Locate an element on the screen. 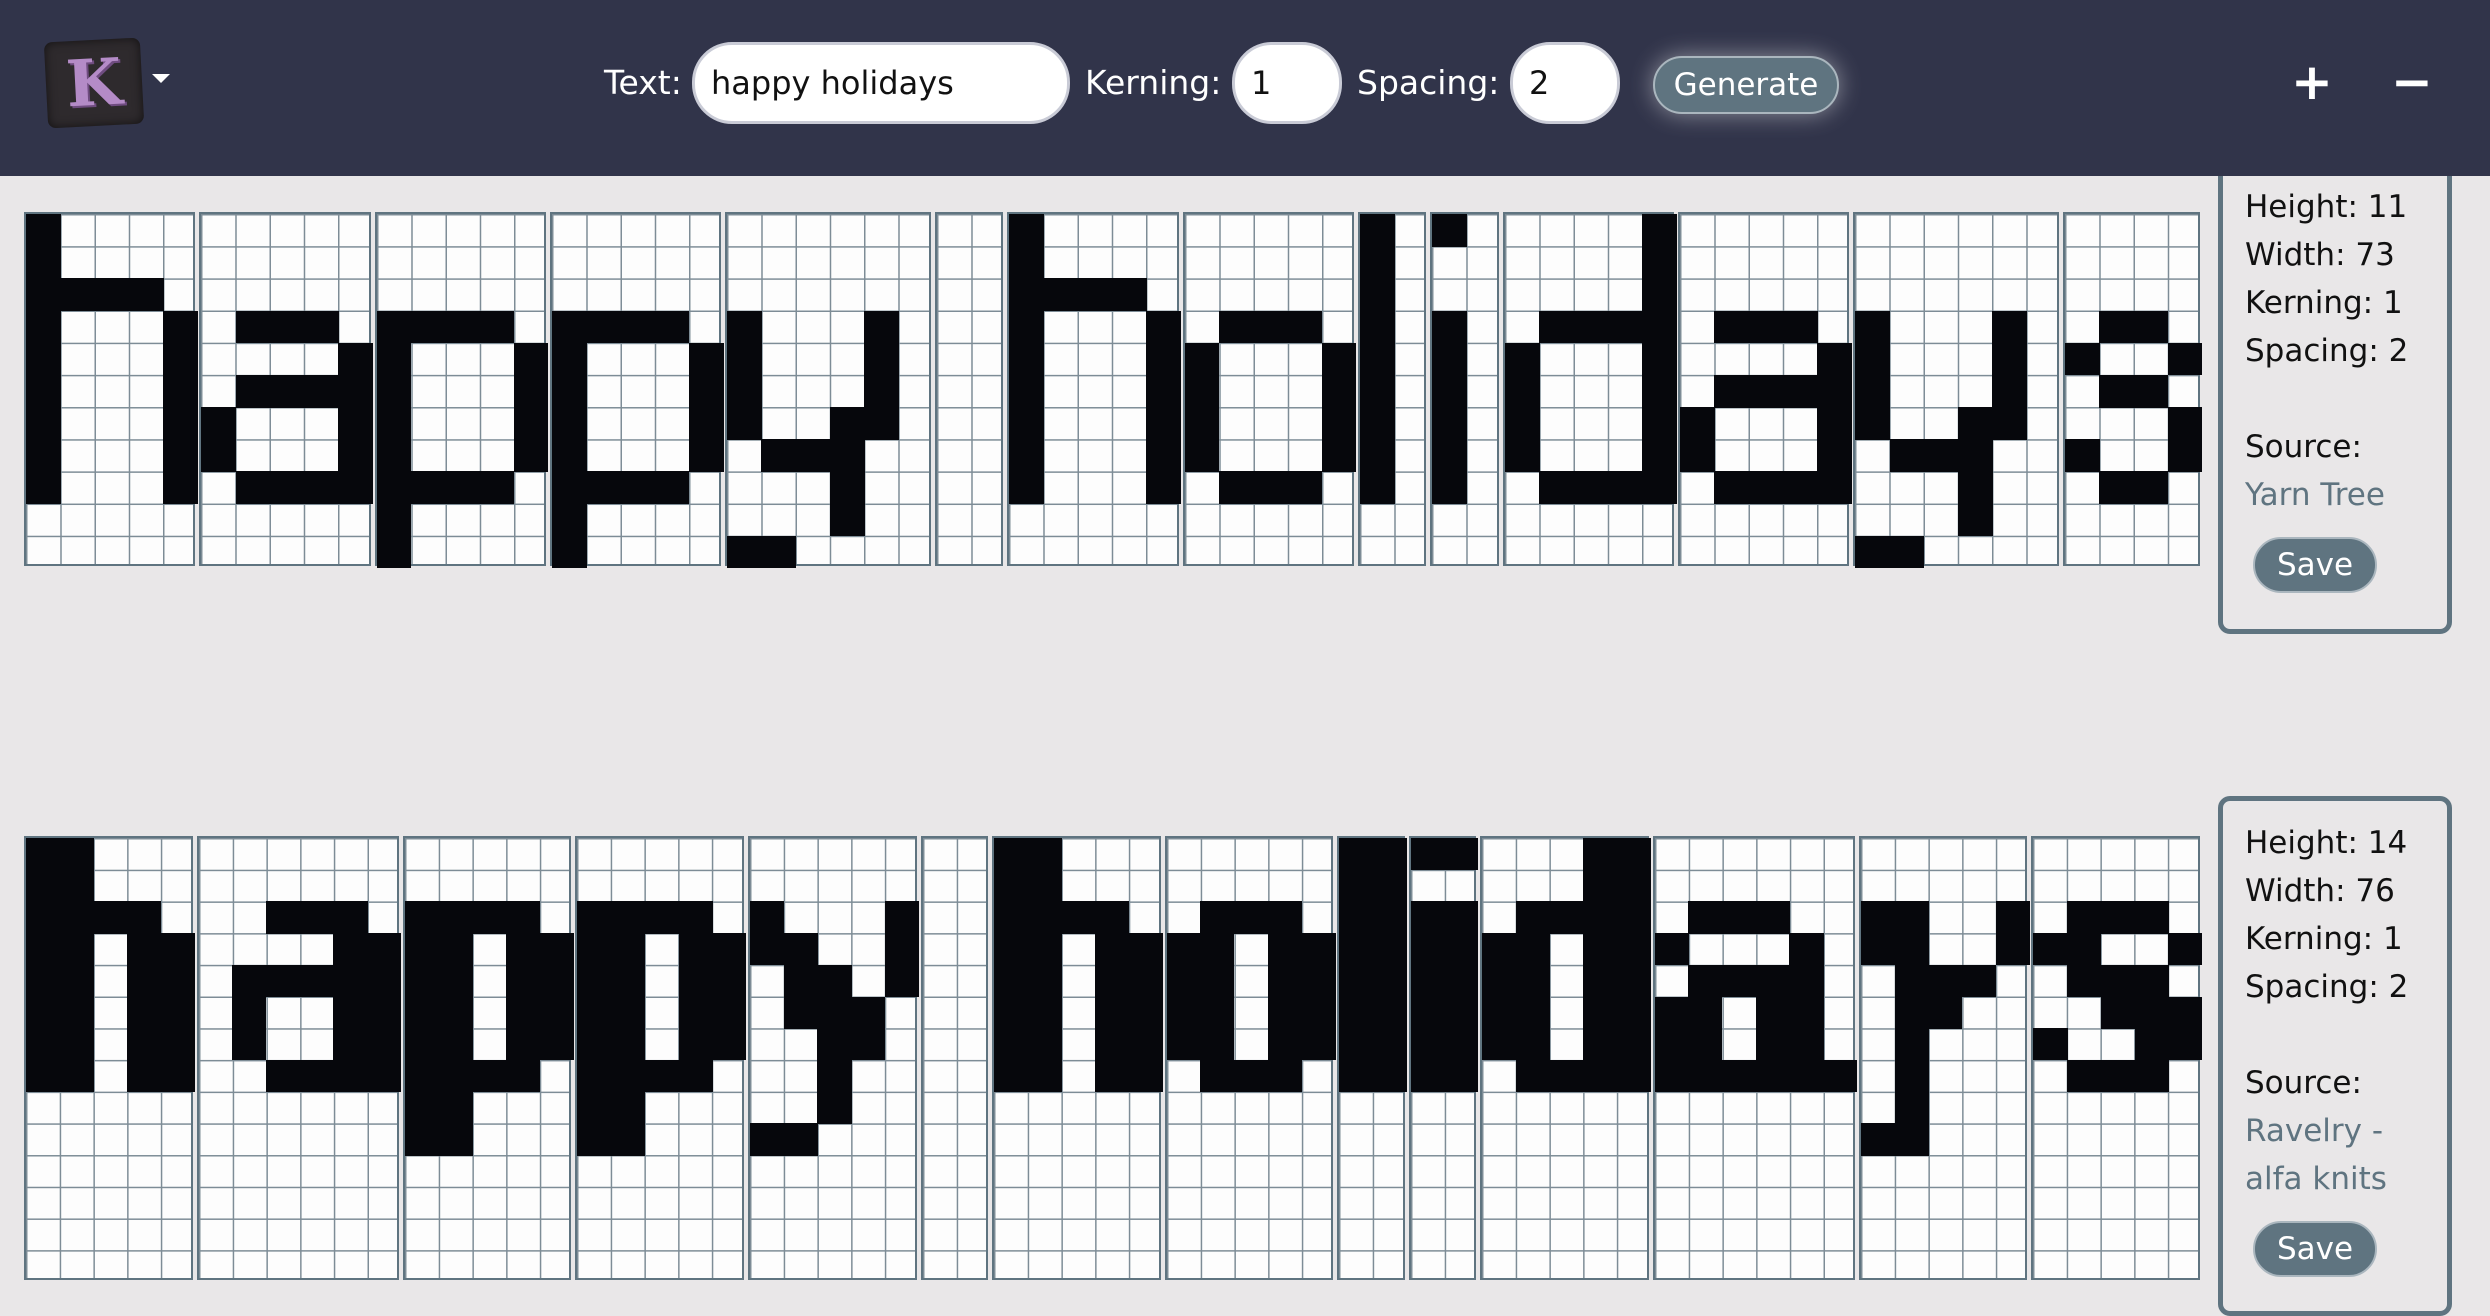 This screenshot has width=2490, height=1316. text-label: Text: is located at coordinates (643, 82).